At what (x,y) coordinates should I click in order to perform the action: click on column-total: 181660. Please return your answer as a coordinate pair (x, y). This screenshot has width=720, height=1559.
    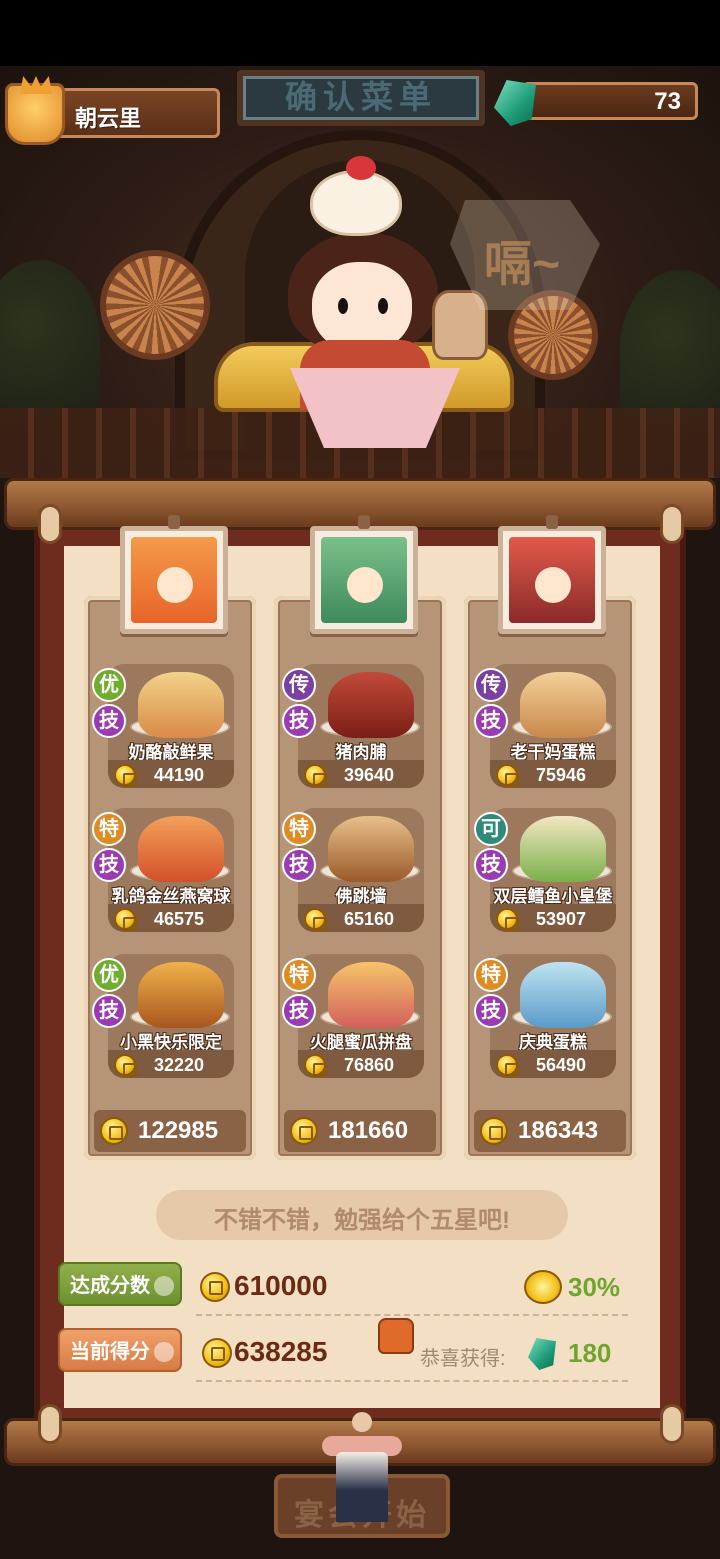
    Looking at the image, I should click on (360, 1131).